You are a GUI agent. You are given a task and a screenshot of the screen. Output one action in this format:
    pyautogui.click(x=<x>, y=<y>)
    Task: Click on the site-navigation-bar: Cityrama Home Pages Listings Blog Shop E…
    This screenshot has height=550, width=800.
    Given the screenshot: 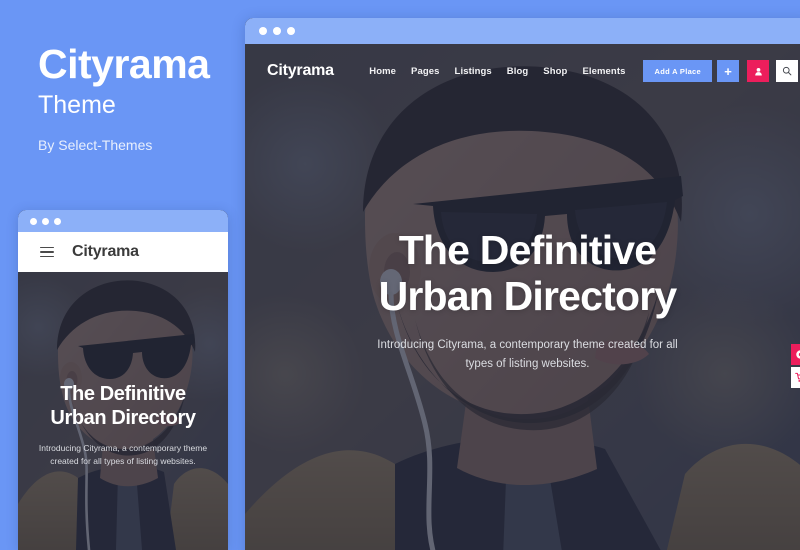 What is the action you would take?
    pyautogui.click(x=522, y=71)
    